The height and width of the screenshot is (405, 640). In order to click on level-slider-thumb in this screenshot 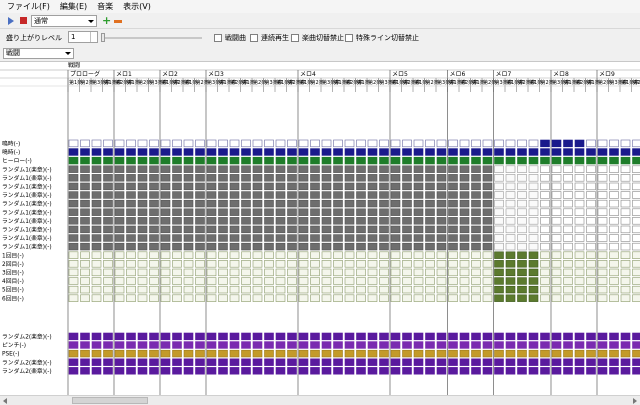, I will do `click(103, 37)`.